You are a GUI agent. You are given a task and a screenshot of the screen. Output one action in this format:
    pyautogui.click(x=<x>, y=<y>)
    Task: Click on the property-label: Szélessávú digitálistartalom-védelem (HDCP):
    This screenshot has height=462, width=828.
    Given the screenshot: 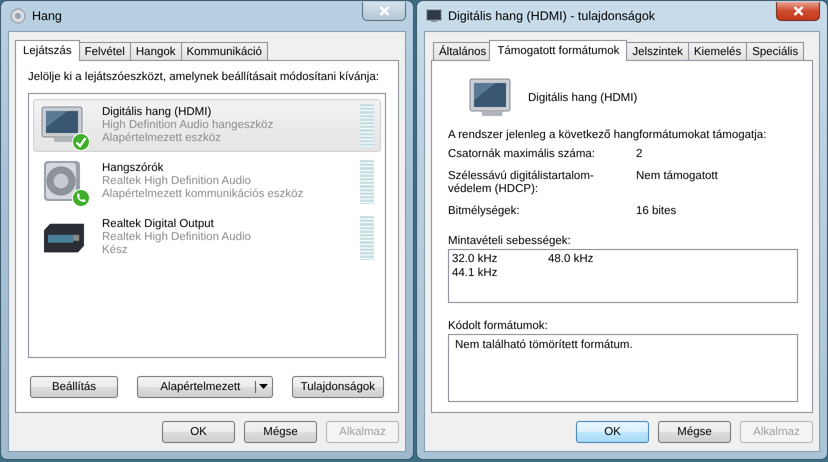 What is the action you would take?
    pyautogui.click(x=521, y=183)
    